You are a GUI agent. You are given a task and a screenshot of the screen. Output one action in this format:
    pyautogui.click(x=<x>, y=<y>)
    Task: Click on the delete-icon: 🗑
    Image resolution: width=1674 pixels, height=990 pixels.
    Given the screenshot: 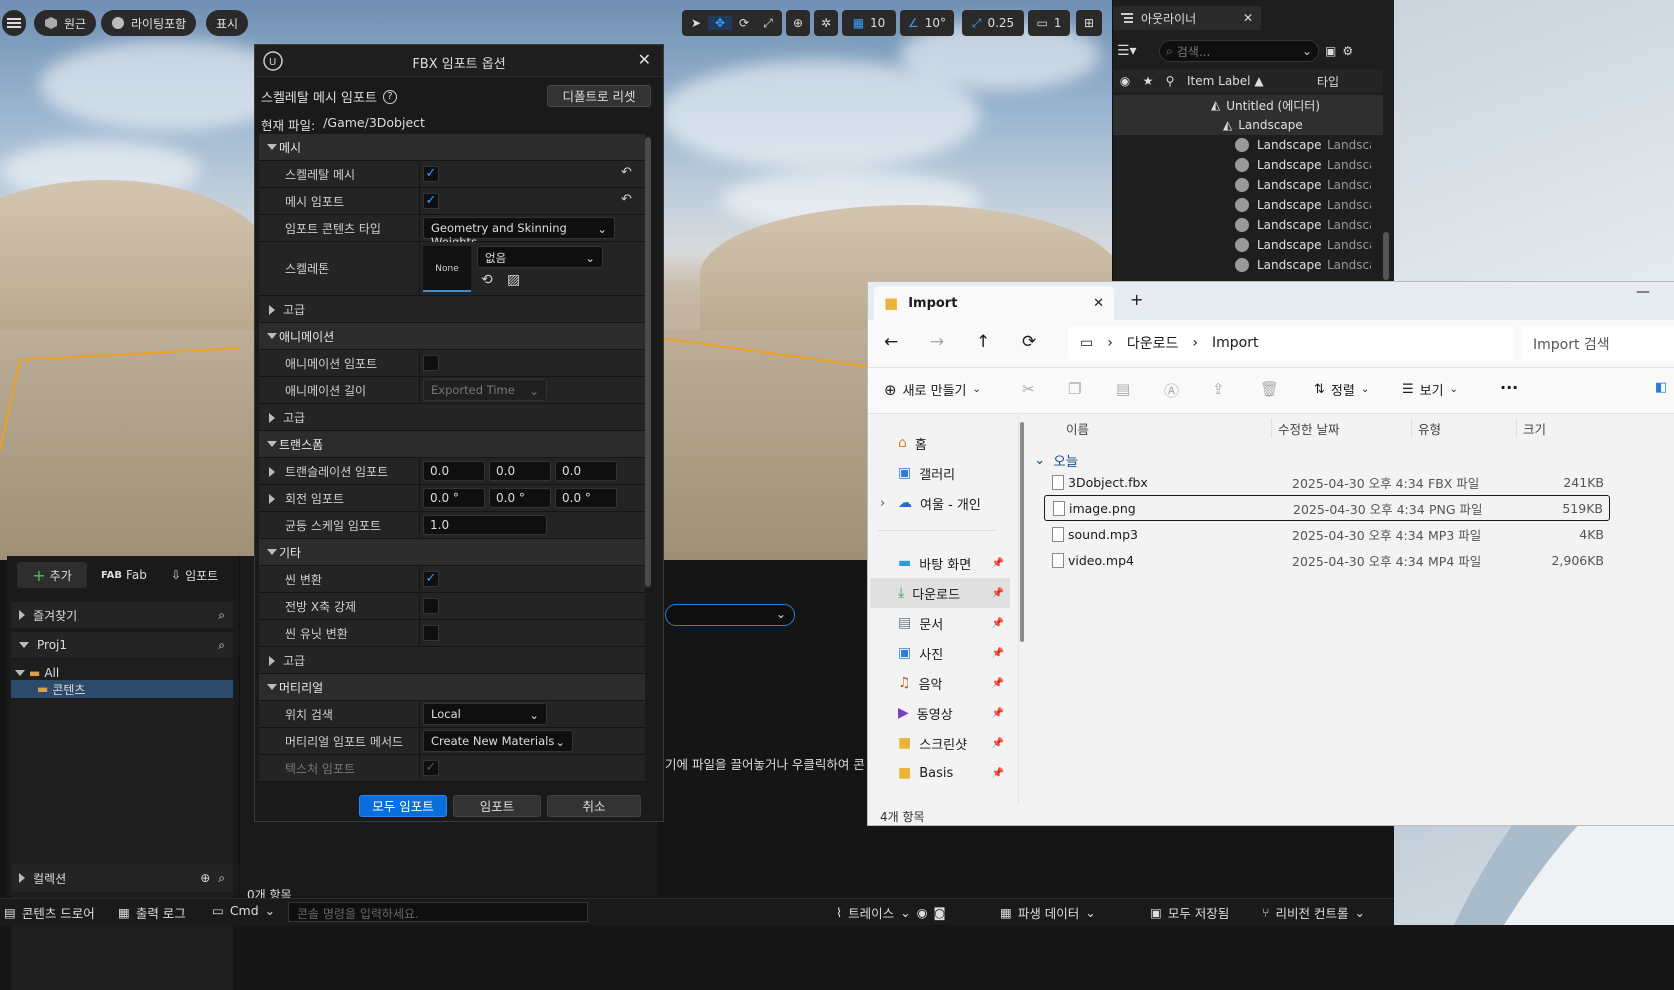 What is the action you would take?
    pyautogui.click(x=1269, y=389)
    